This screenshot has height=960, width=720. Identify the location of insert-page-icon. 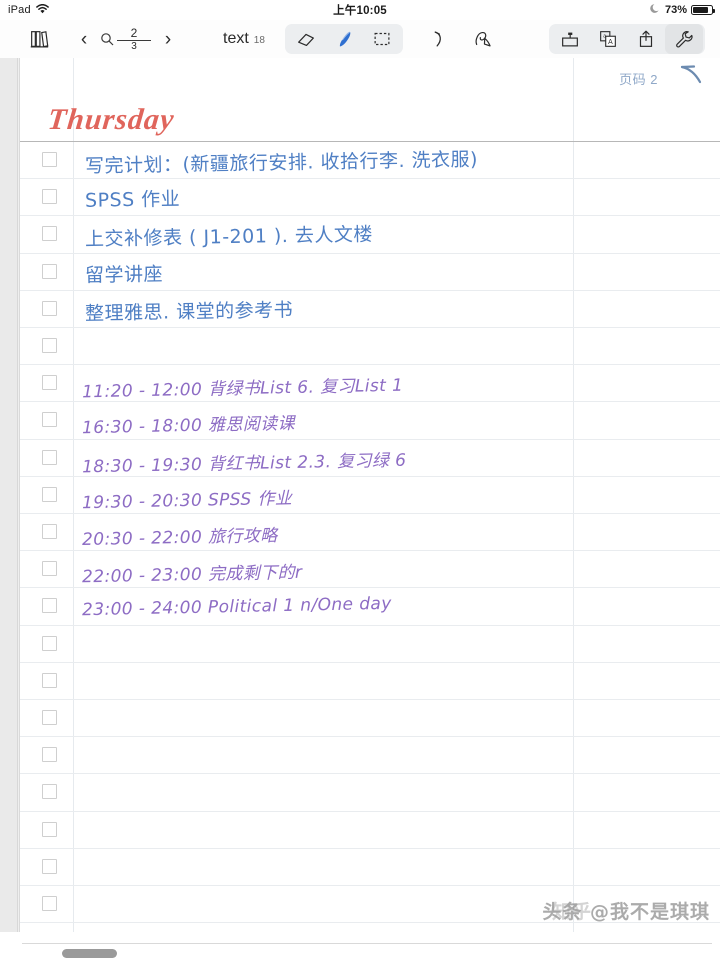
(569, 39).